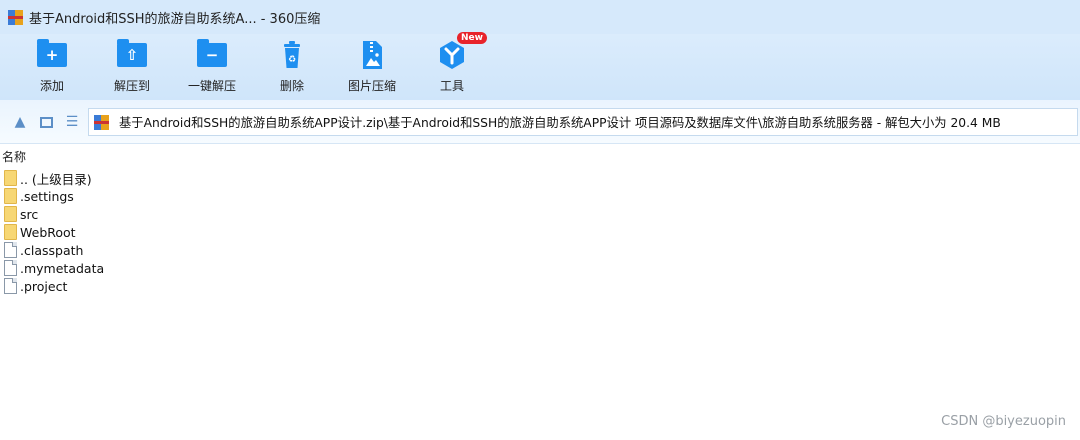 This screenshot has width=1080, height=440. I want to click on up-directory-button: ▲, so click(20, 122).